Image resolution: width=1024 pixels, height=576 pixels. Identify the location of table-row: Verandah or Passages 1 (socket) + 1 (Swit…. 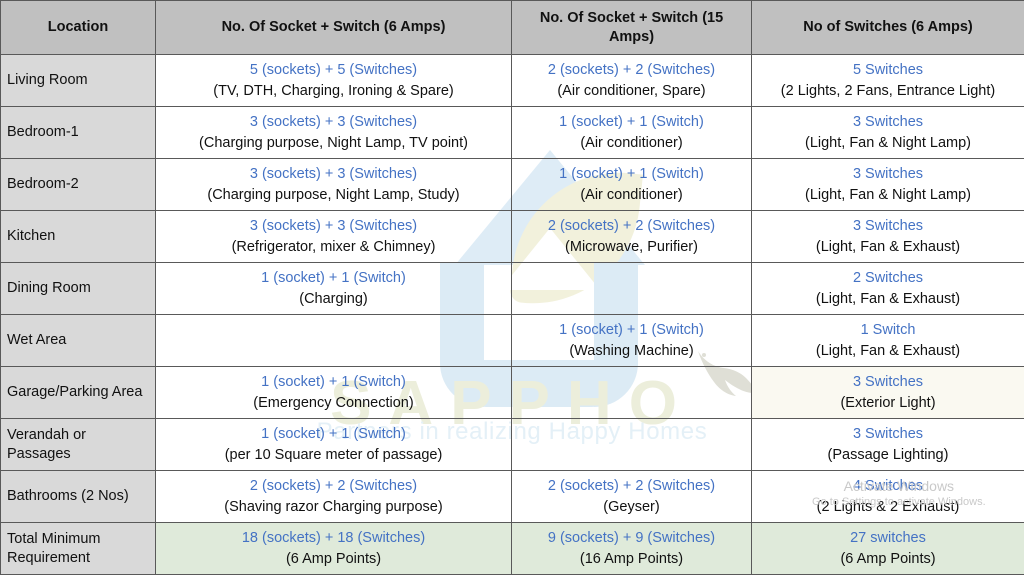
(512, 444).